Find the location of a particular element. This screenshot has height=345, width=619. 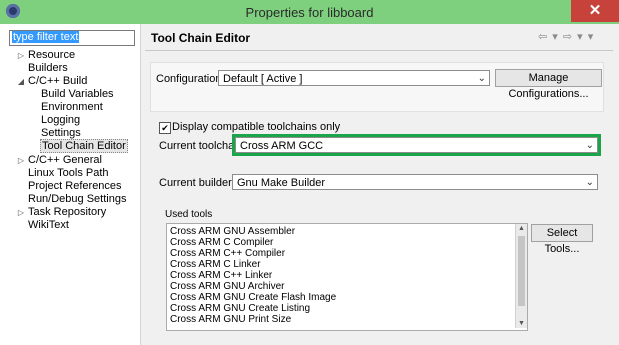

nav-item-project-references: Project References is located at coordinates (75, 186).